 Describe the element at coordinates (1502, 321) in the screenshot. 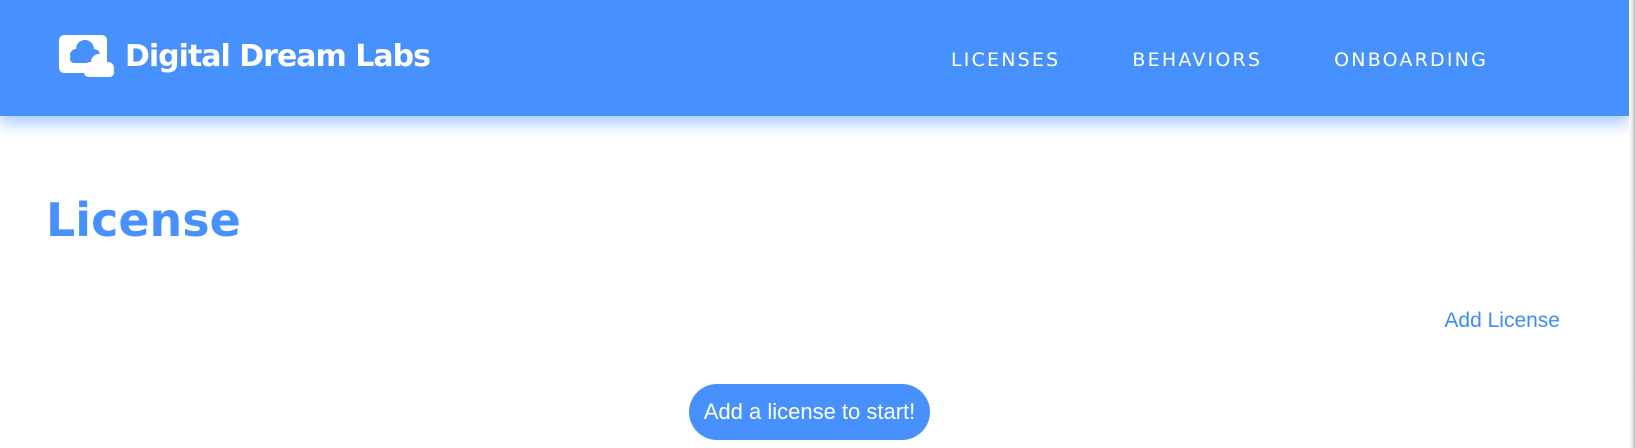

I see `add-license-link: Add License` at that location.